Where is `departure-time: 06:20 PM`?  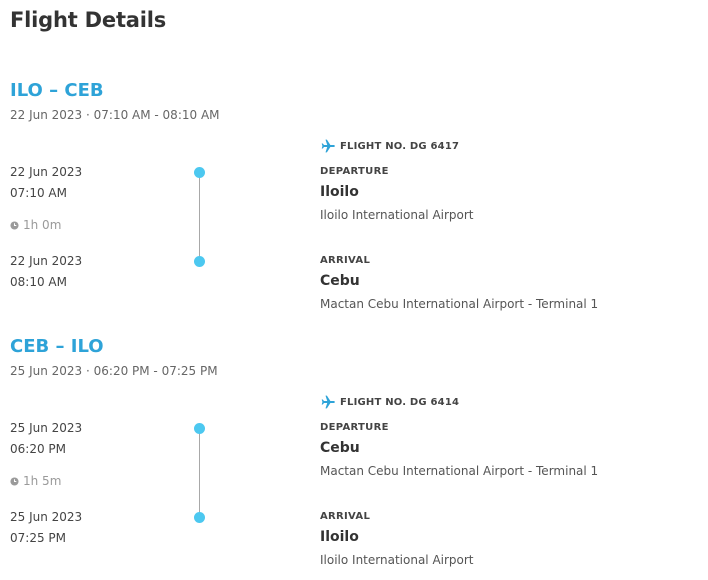
departure-time: 06:20 PM is located at coordinates (38, 449).